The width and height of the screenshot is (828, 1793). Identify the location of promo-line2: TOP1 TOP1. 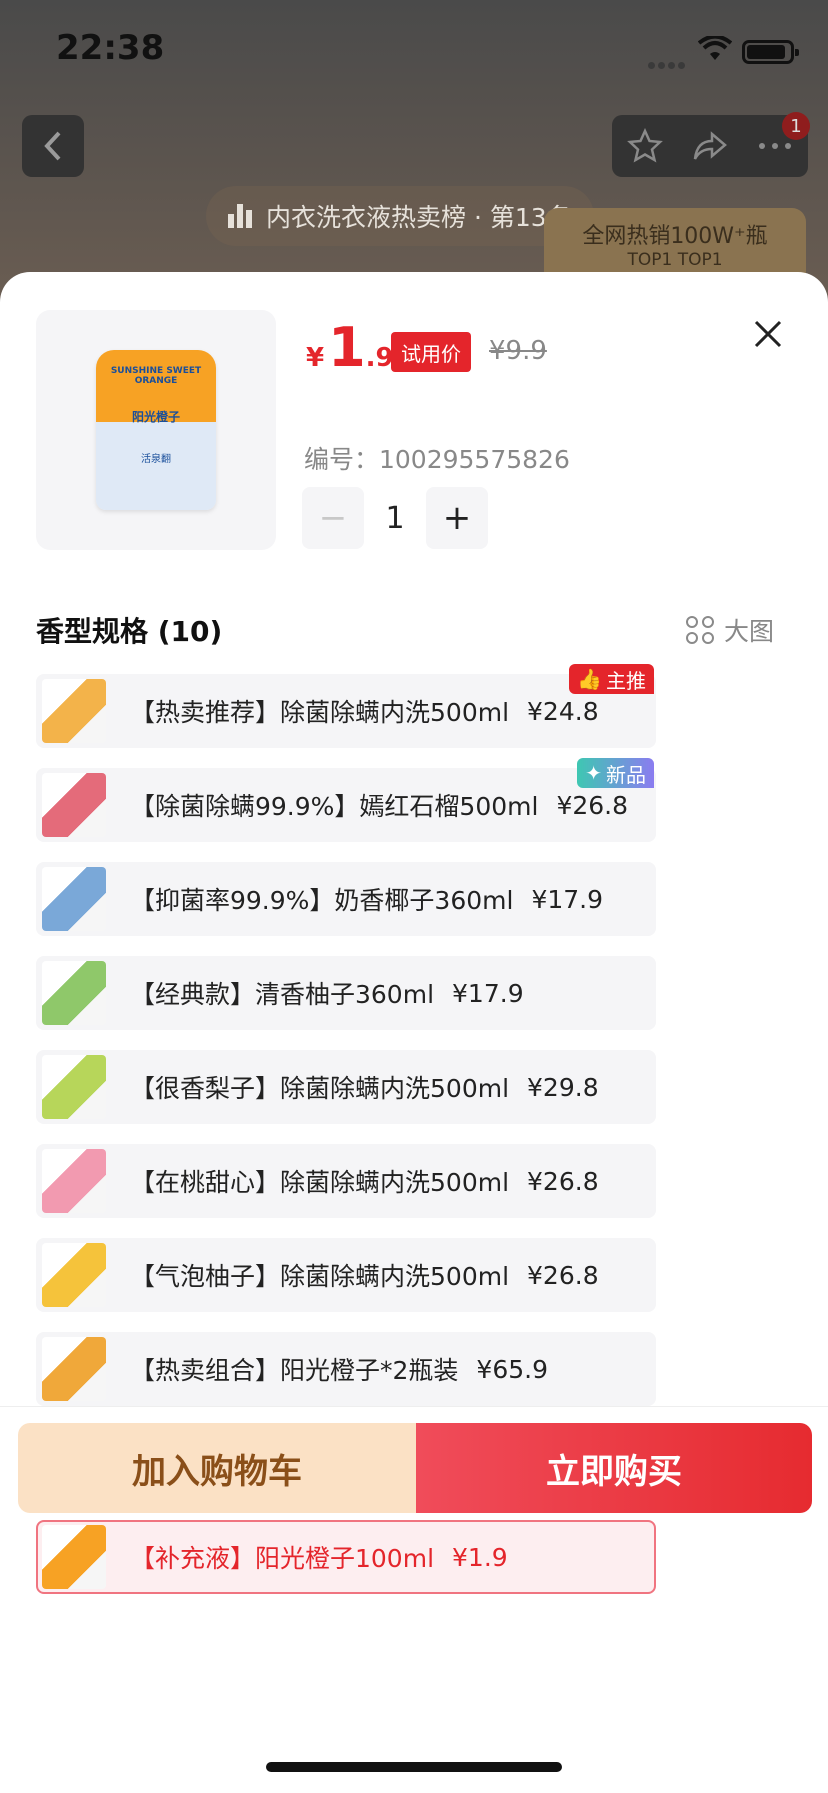
(675, 260).